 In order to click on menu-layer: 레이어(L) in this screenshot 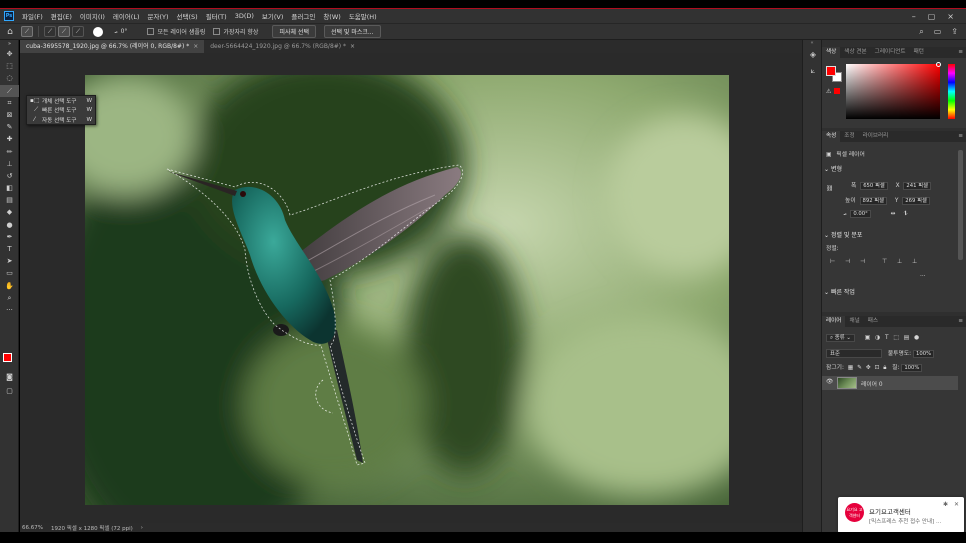, I will do `click(126, 16)`.